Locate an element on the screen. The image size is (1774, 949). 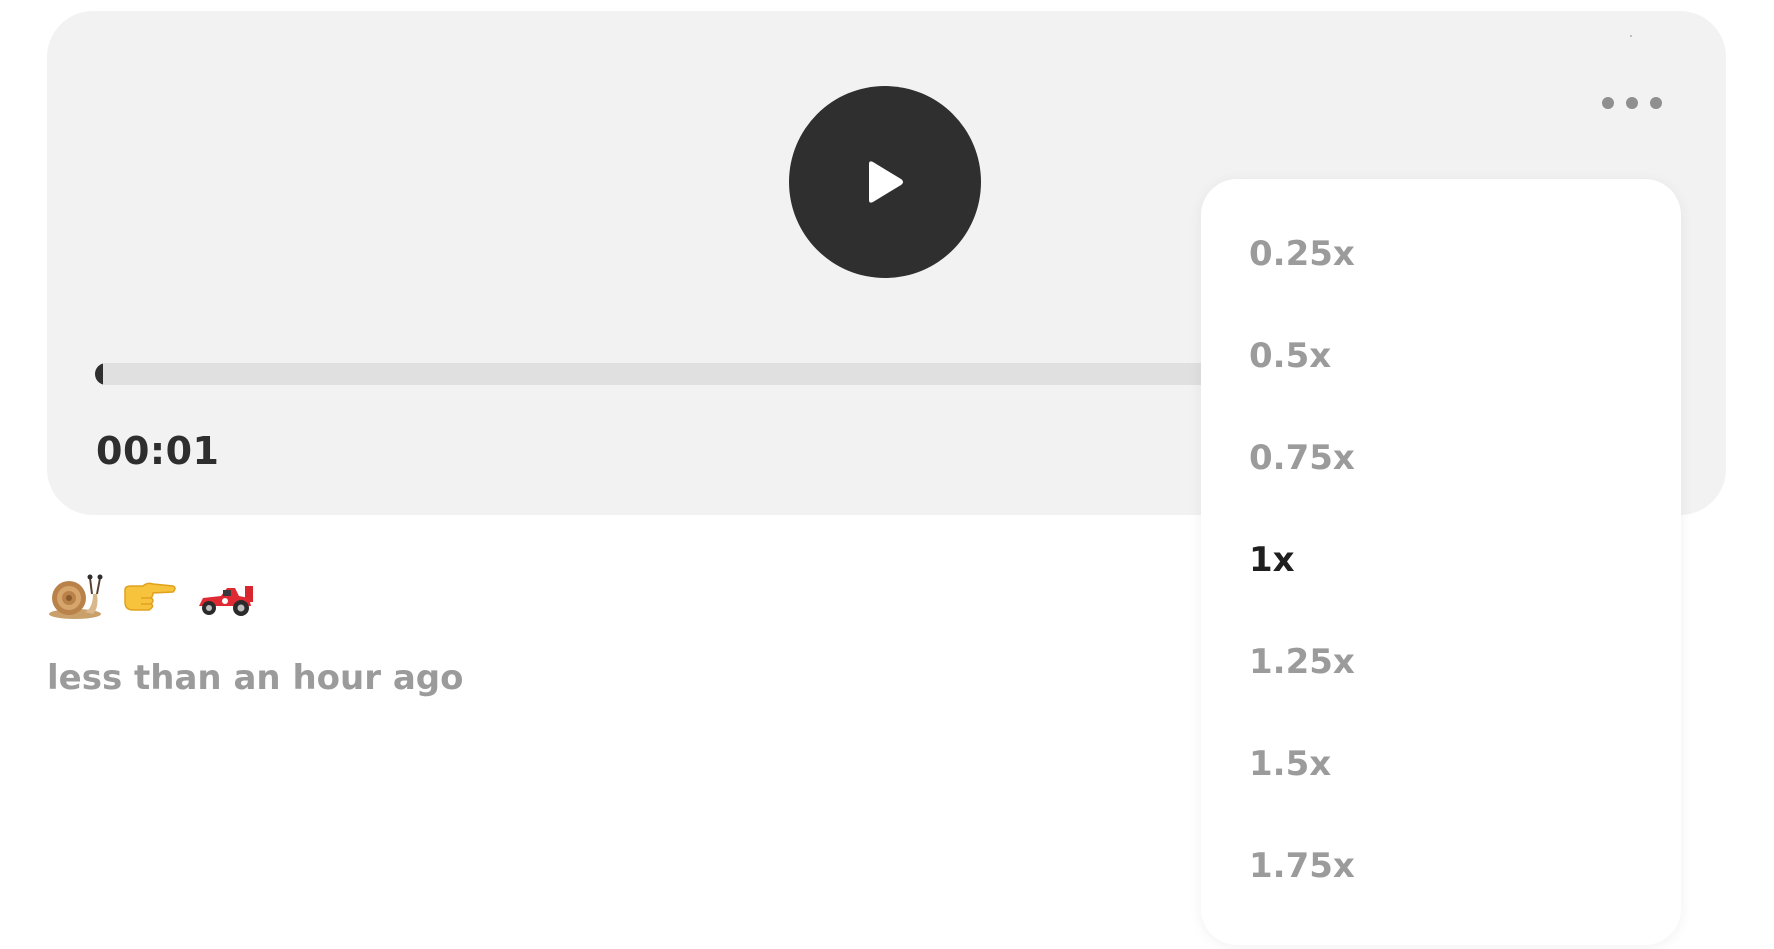
play-icon is located at coordinates (886, 182).